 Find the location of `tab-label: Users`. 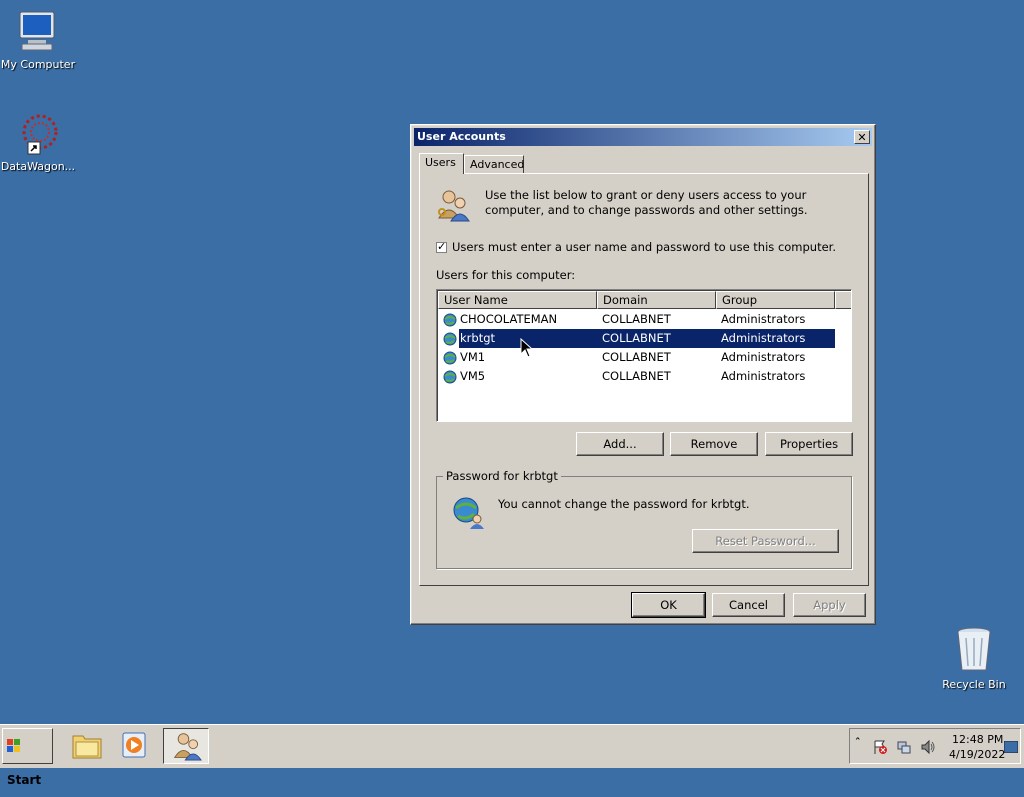

tab-label: Users is located at coordinates (440, 162).